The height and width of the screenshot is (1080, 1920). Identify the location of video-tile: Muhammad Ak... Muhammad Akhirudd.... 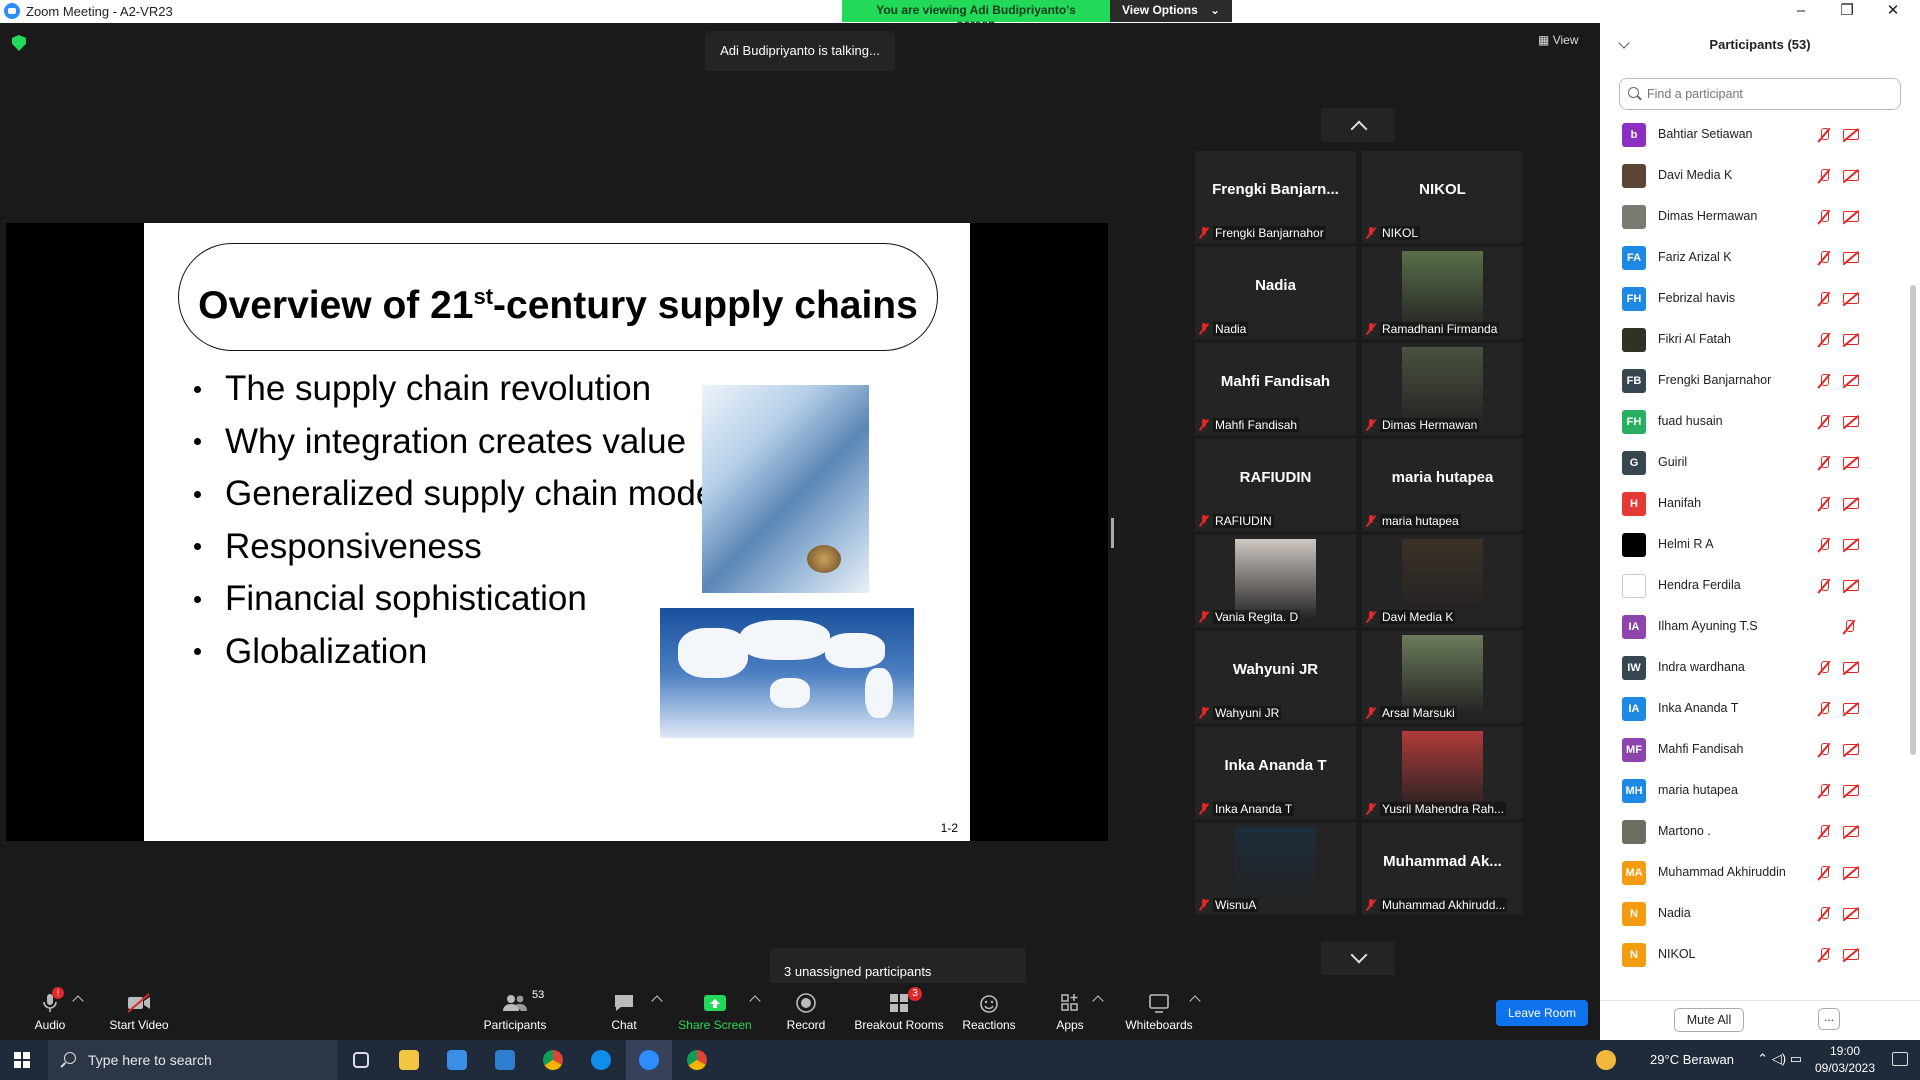
(1442, 869).